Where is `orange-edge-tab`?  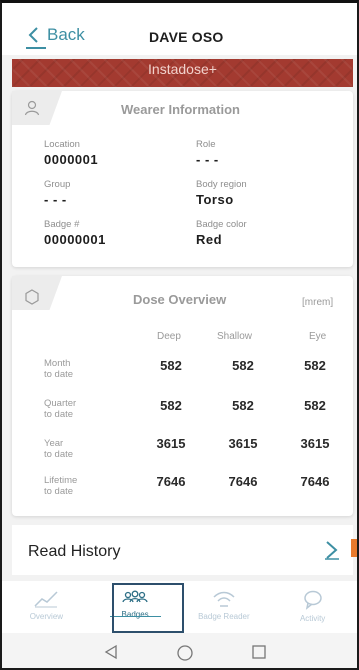
orange-edge-tab is located at coordinates (354, 548).